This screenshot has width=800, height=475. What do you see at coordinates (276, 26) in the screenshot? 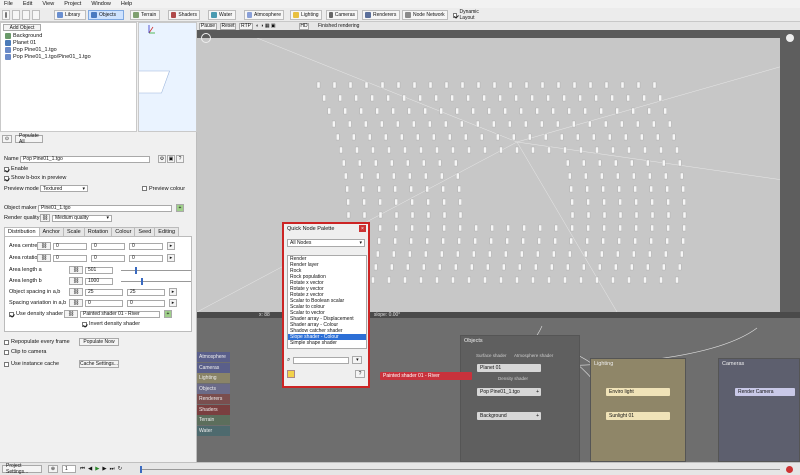
I see `render-options-icon: ◐ ◑ ▦ ▣` at bounding box center [276, 26].